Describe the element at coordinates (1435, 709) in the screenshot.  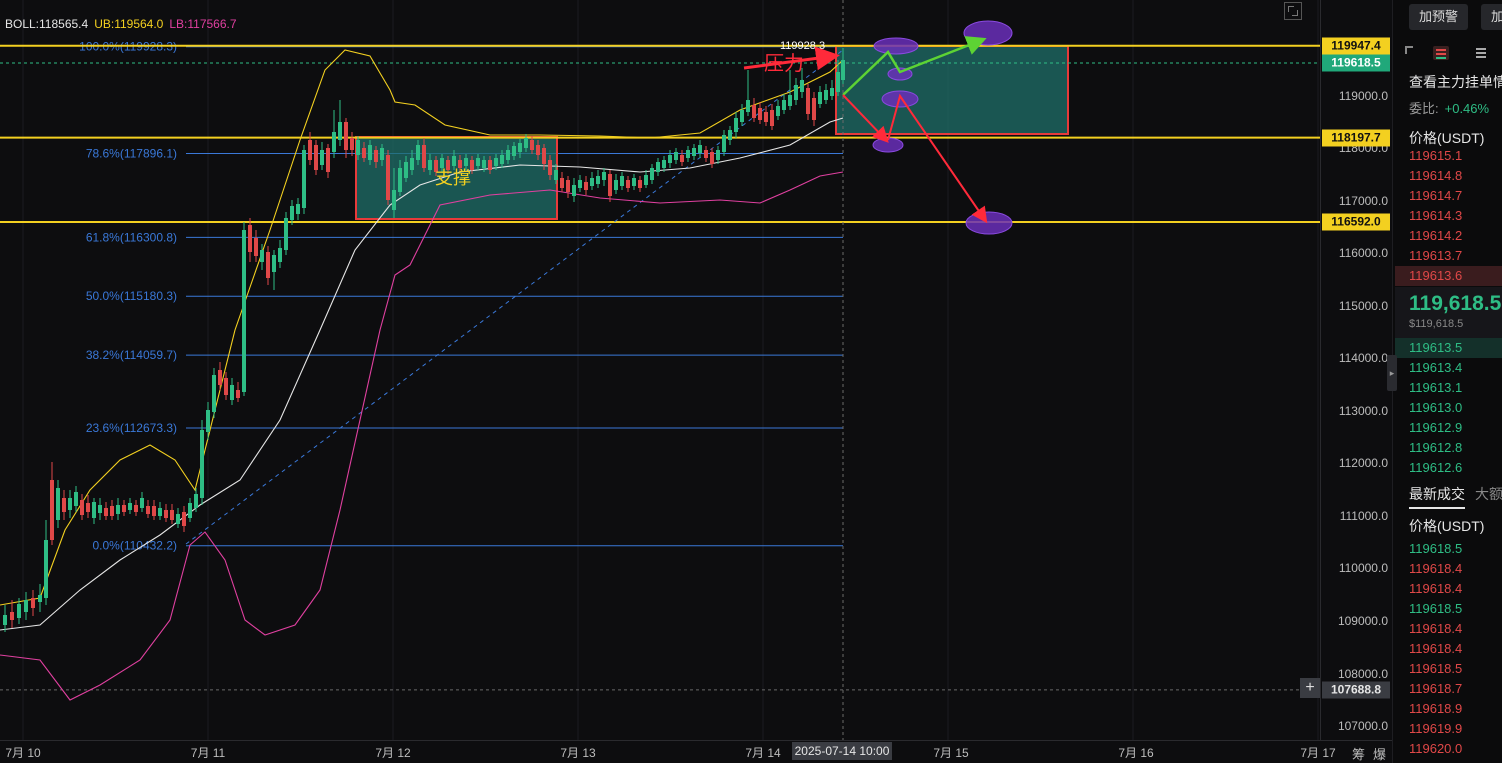
I see `trade-row: 119618.9` at that location.